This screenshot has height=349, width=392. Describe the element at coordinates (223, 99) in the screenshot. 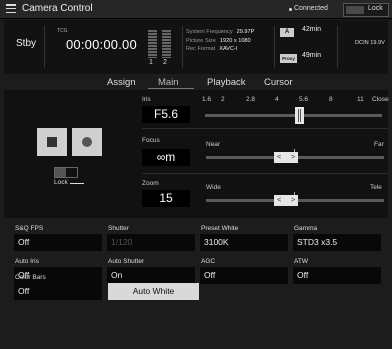

I see `iris-scale-label: 2` at that location.